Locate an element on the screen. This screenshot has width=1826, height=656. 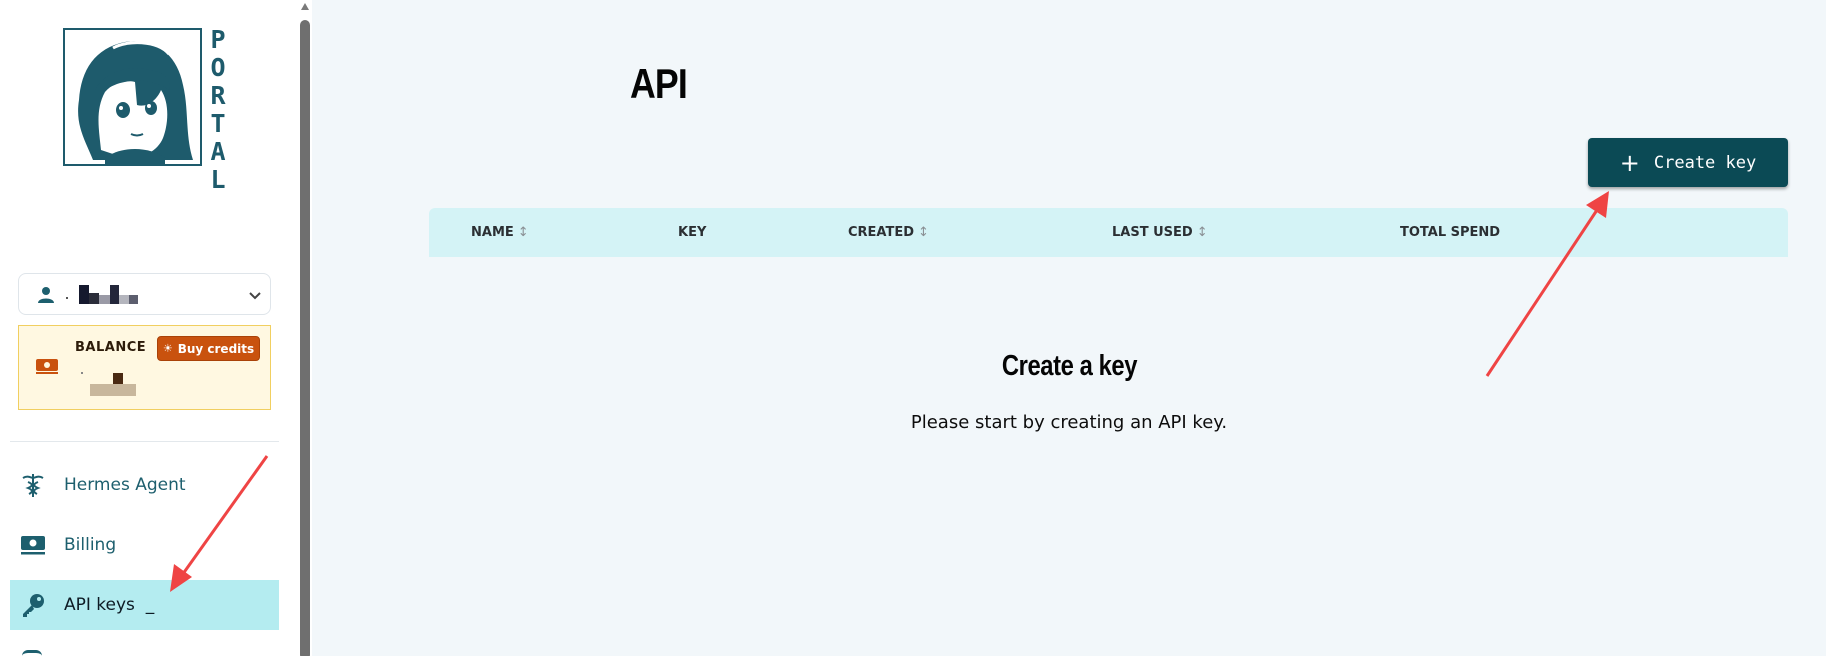
sidebar-item-api-keys: API keys _ is located at coordinates (144, 605).